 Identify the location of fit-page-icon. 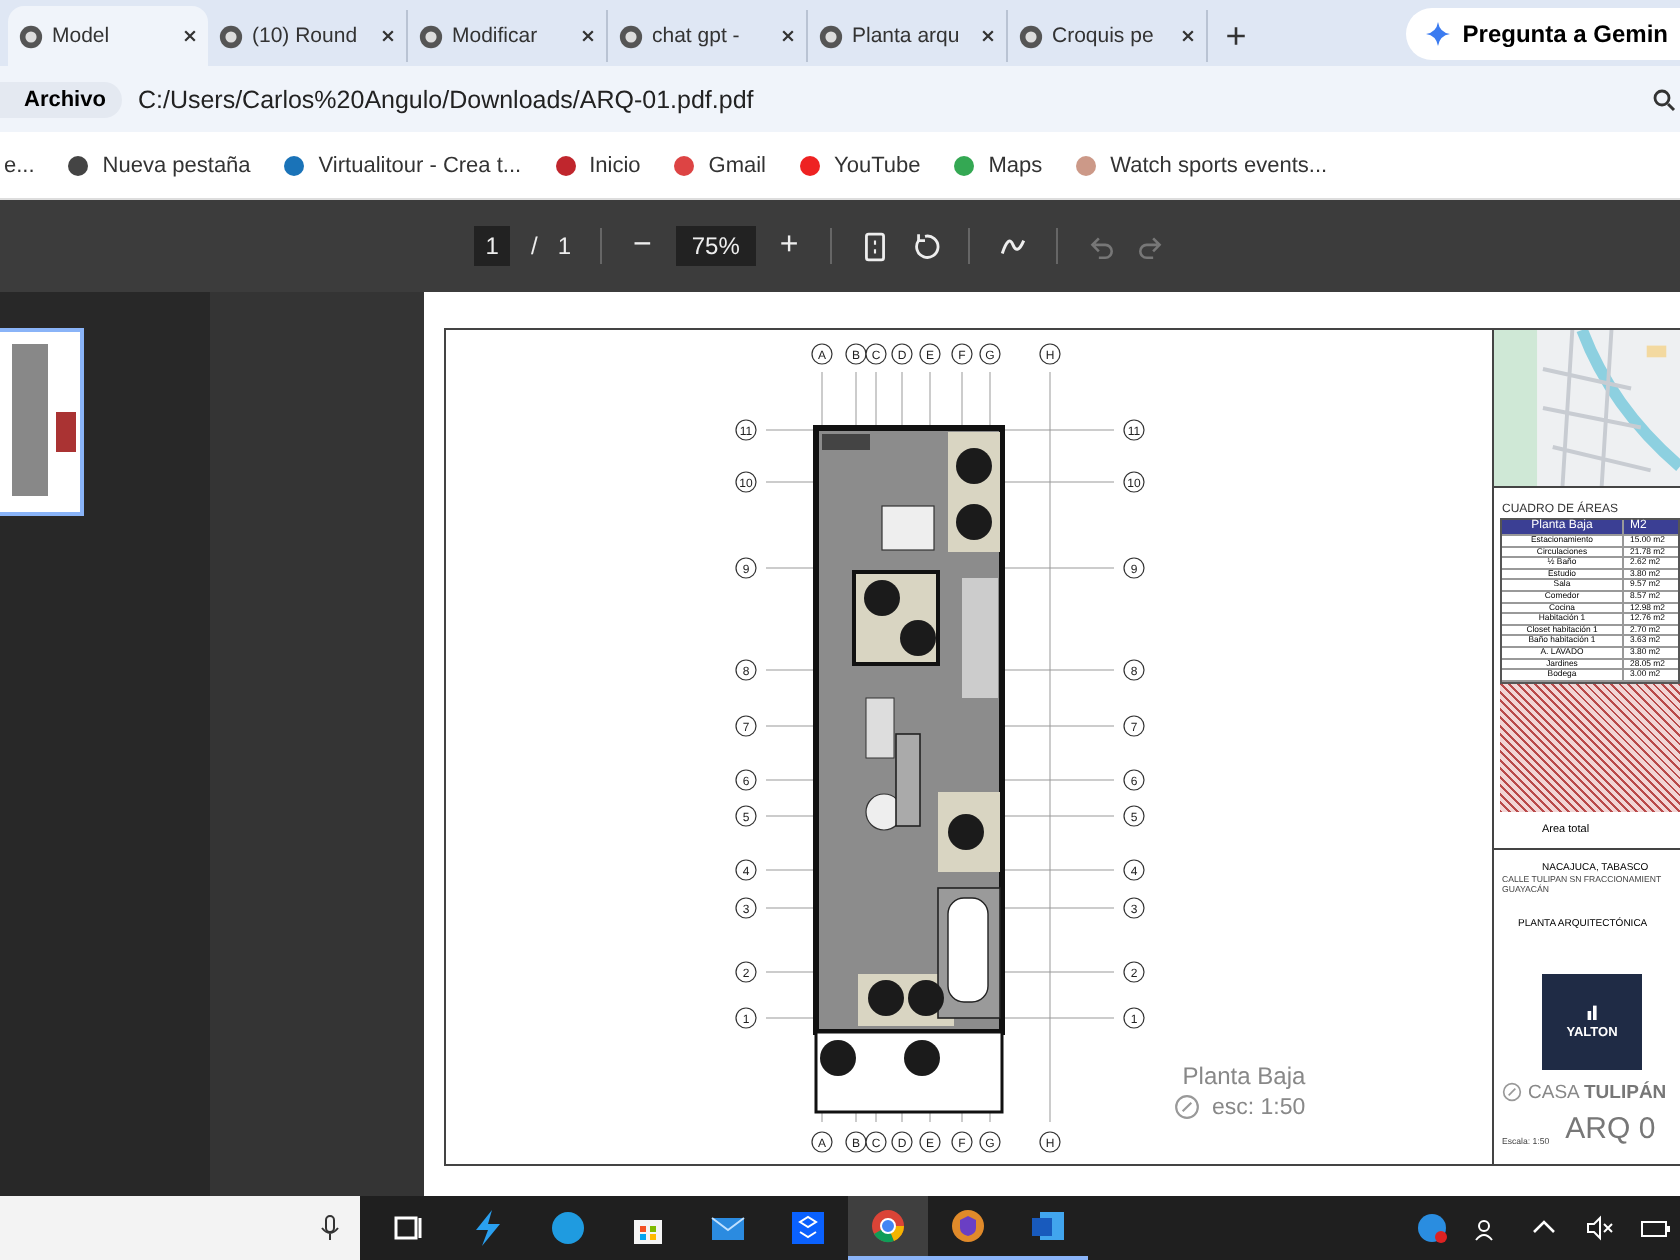
(875, 246).